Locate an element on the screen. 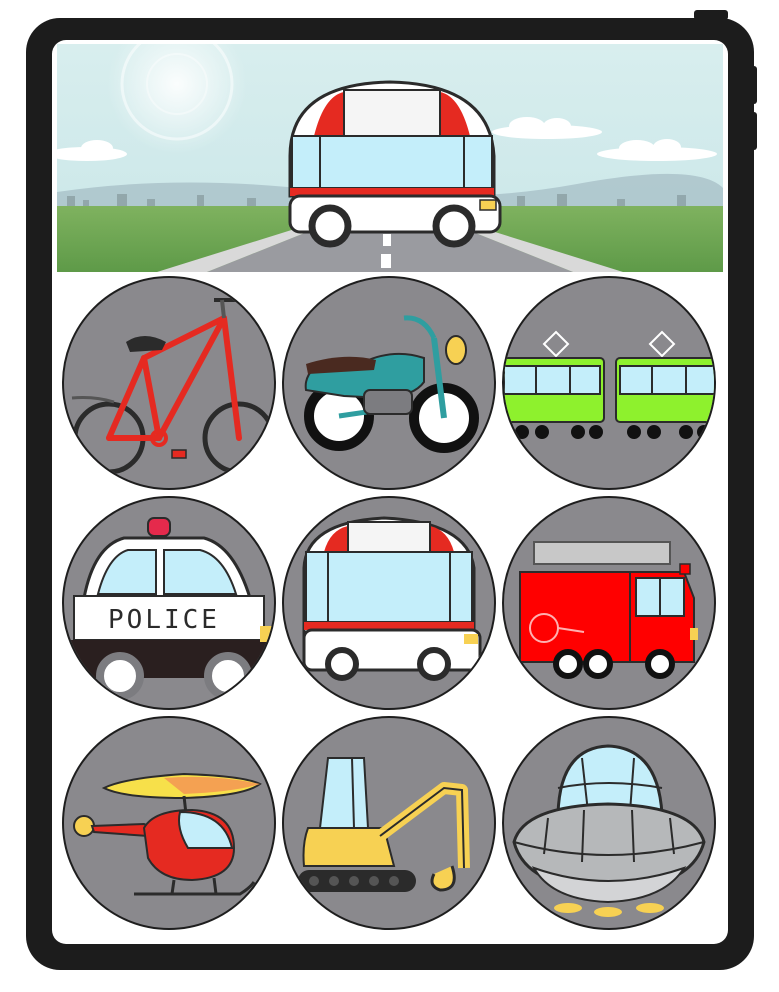 Image resolution: width=779 pixels, height=992 pixels. fire-truck-tile is located at coordinates (609, 603).